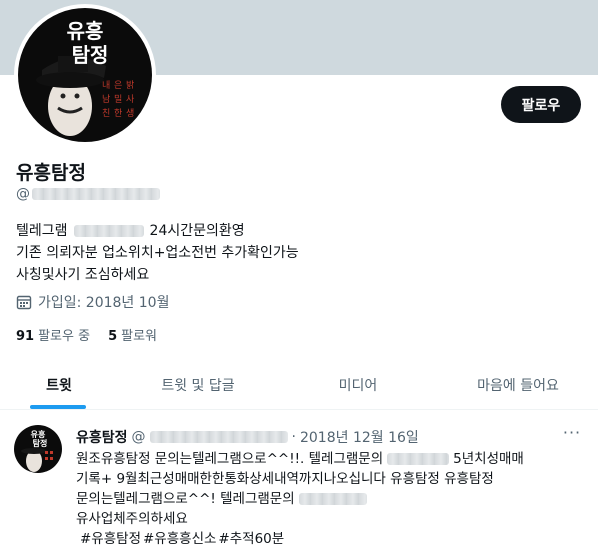 The height and width of the screenshot is (551, 598). Describe the element at coordinates (51, 173) in the screenshot. I see `profile-display-name: 유흥탐정` at that location.